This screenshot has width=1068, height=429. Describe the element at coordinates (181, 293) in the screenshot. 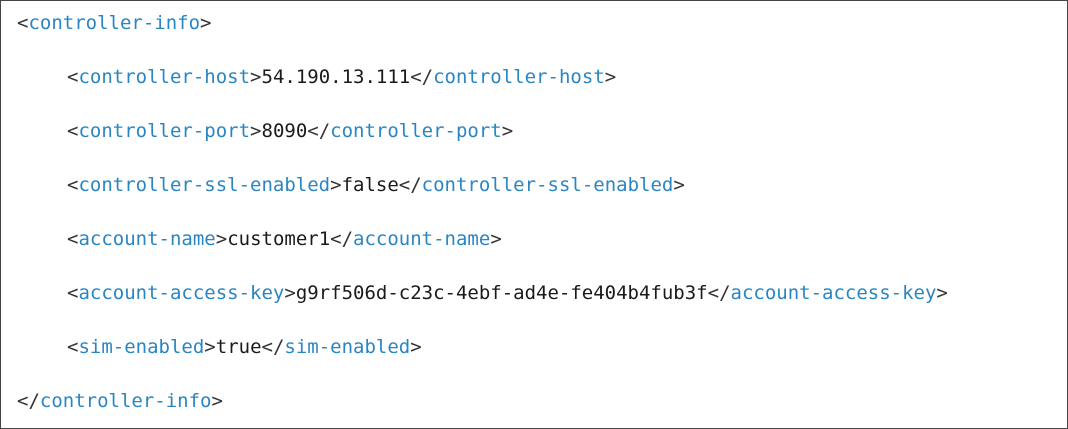

I see `element-open-tag: account-access-key` at that location.